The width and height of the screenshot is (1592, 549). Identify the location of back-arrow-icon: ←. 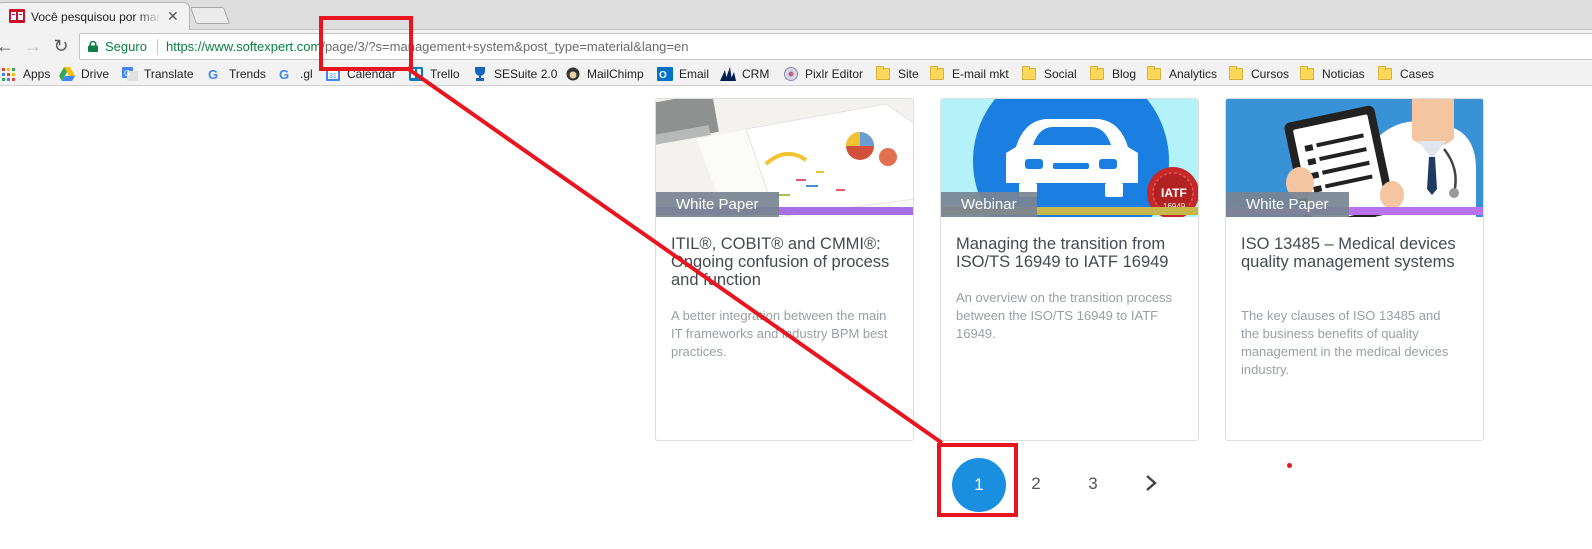
(7, 46).